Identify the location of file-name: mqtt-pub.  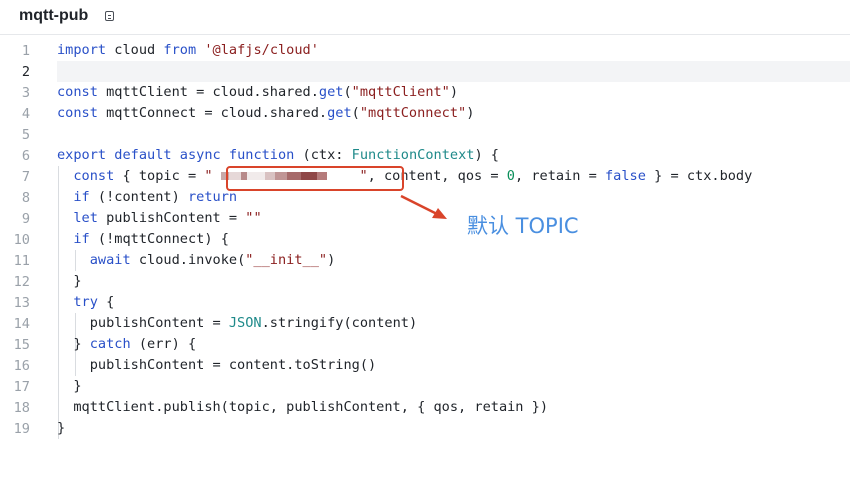
(54, 15).